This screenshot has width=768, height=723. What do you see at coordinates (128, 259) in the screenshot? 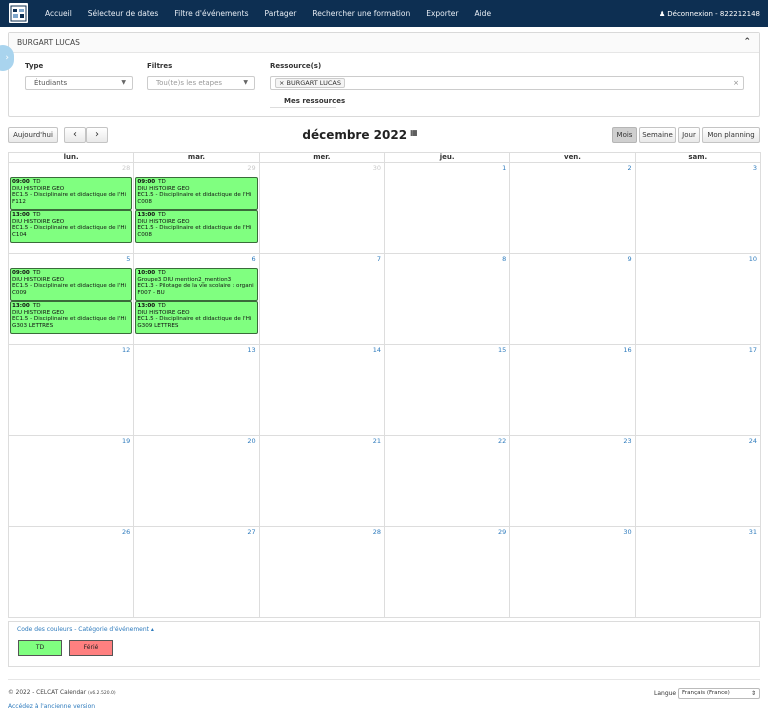
I see `day-number: 5` at bounding box center [128, 259].